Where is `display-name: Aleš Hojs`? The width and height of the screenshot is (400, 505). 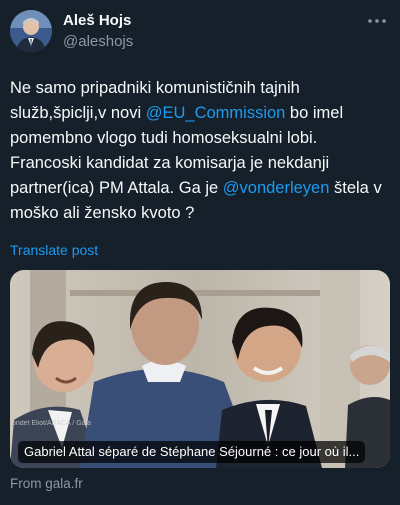
display-name: Aleš Hojs is located at coordinates (98, 20).